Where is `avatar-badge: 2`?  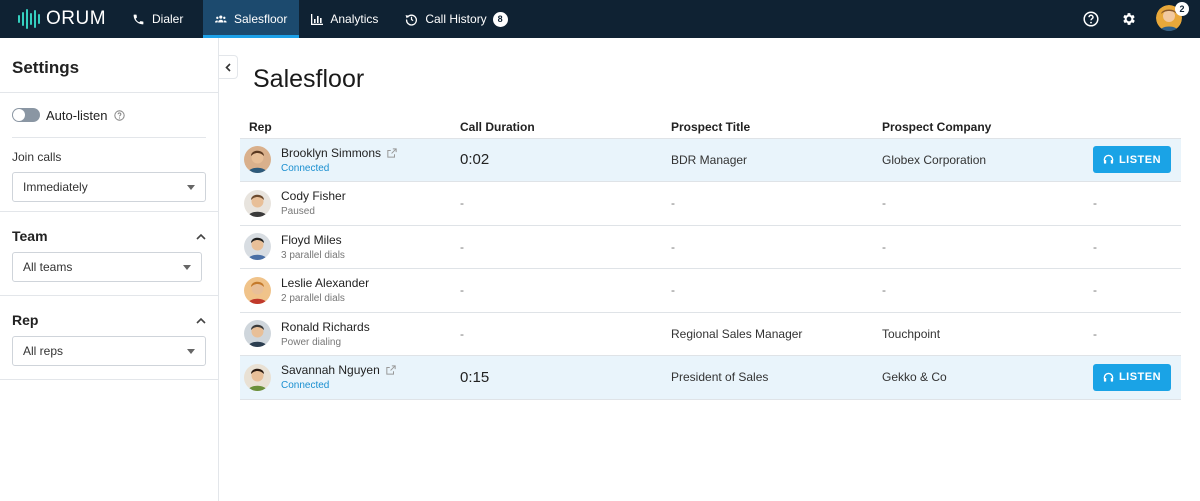 avatar-badge: 2 is located at coordinates (1182, 9).